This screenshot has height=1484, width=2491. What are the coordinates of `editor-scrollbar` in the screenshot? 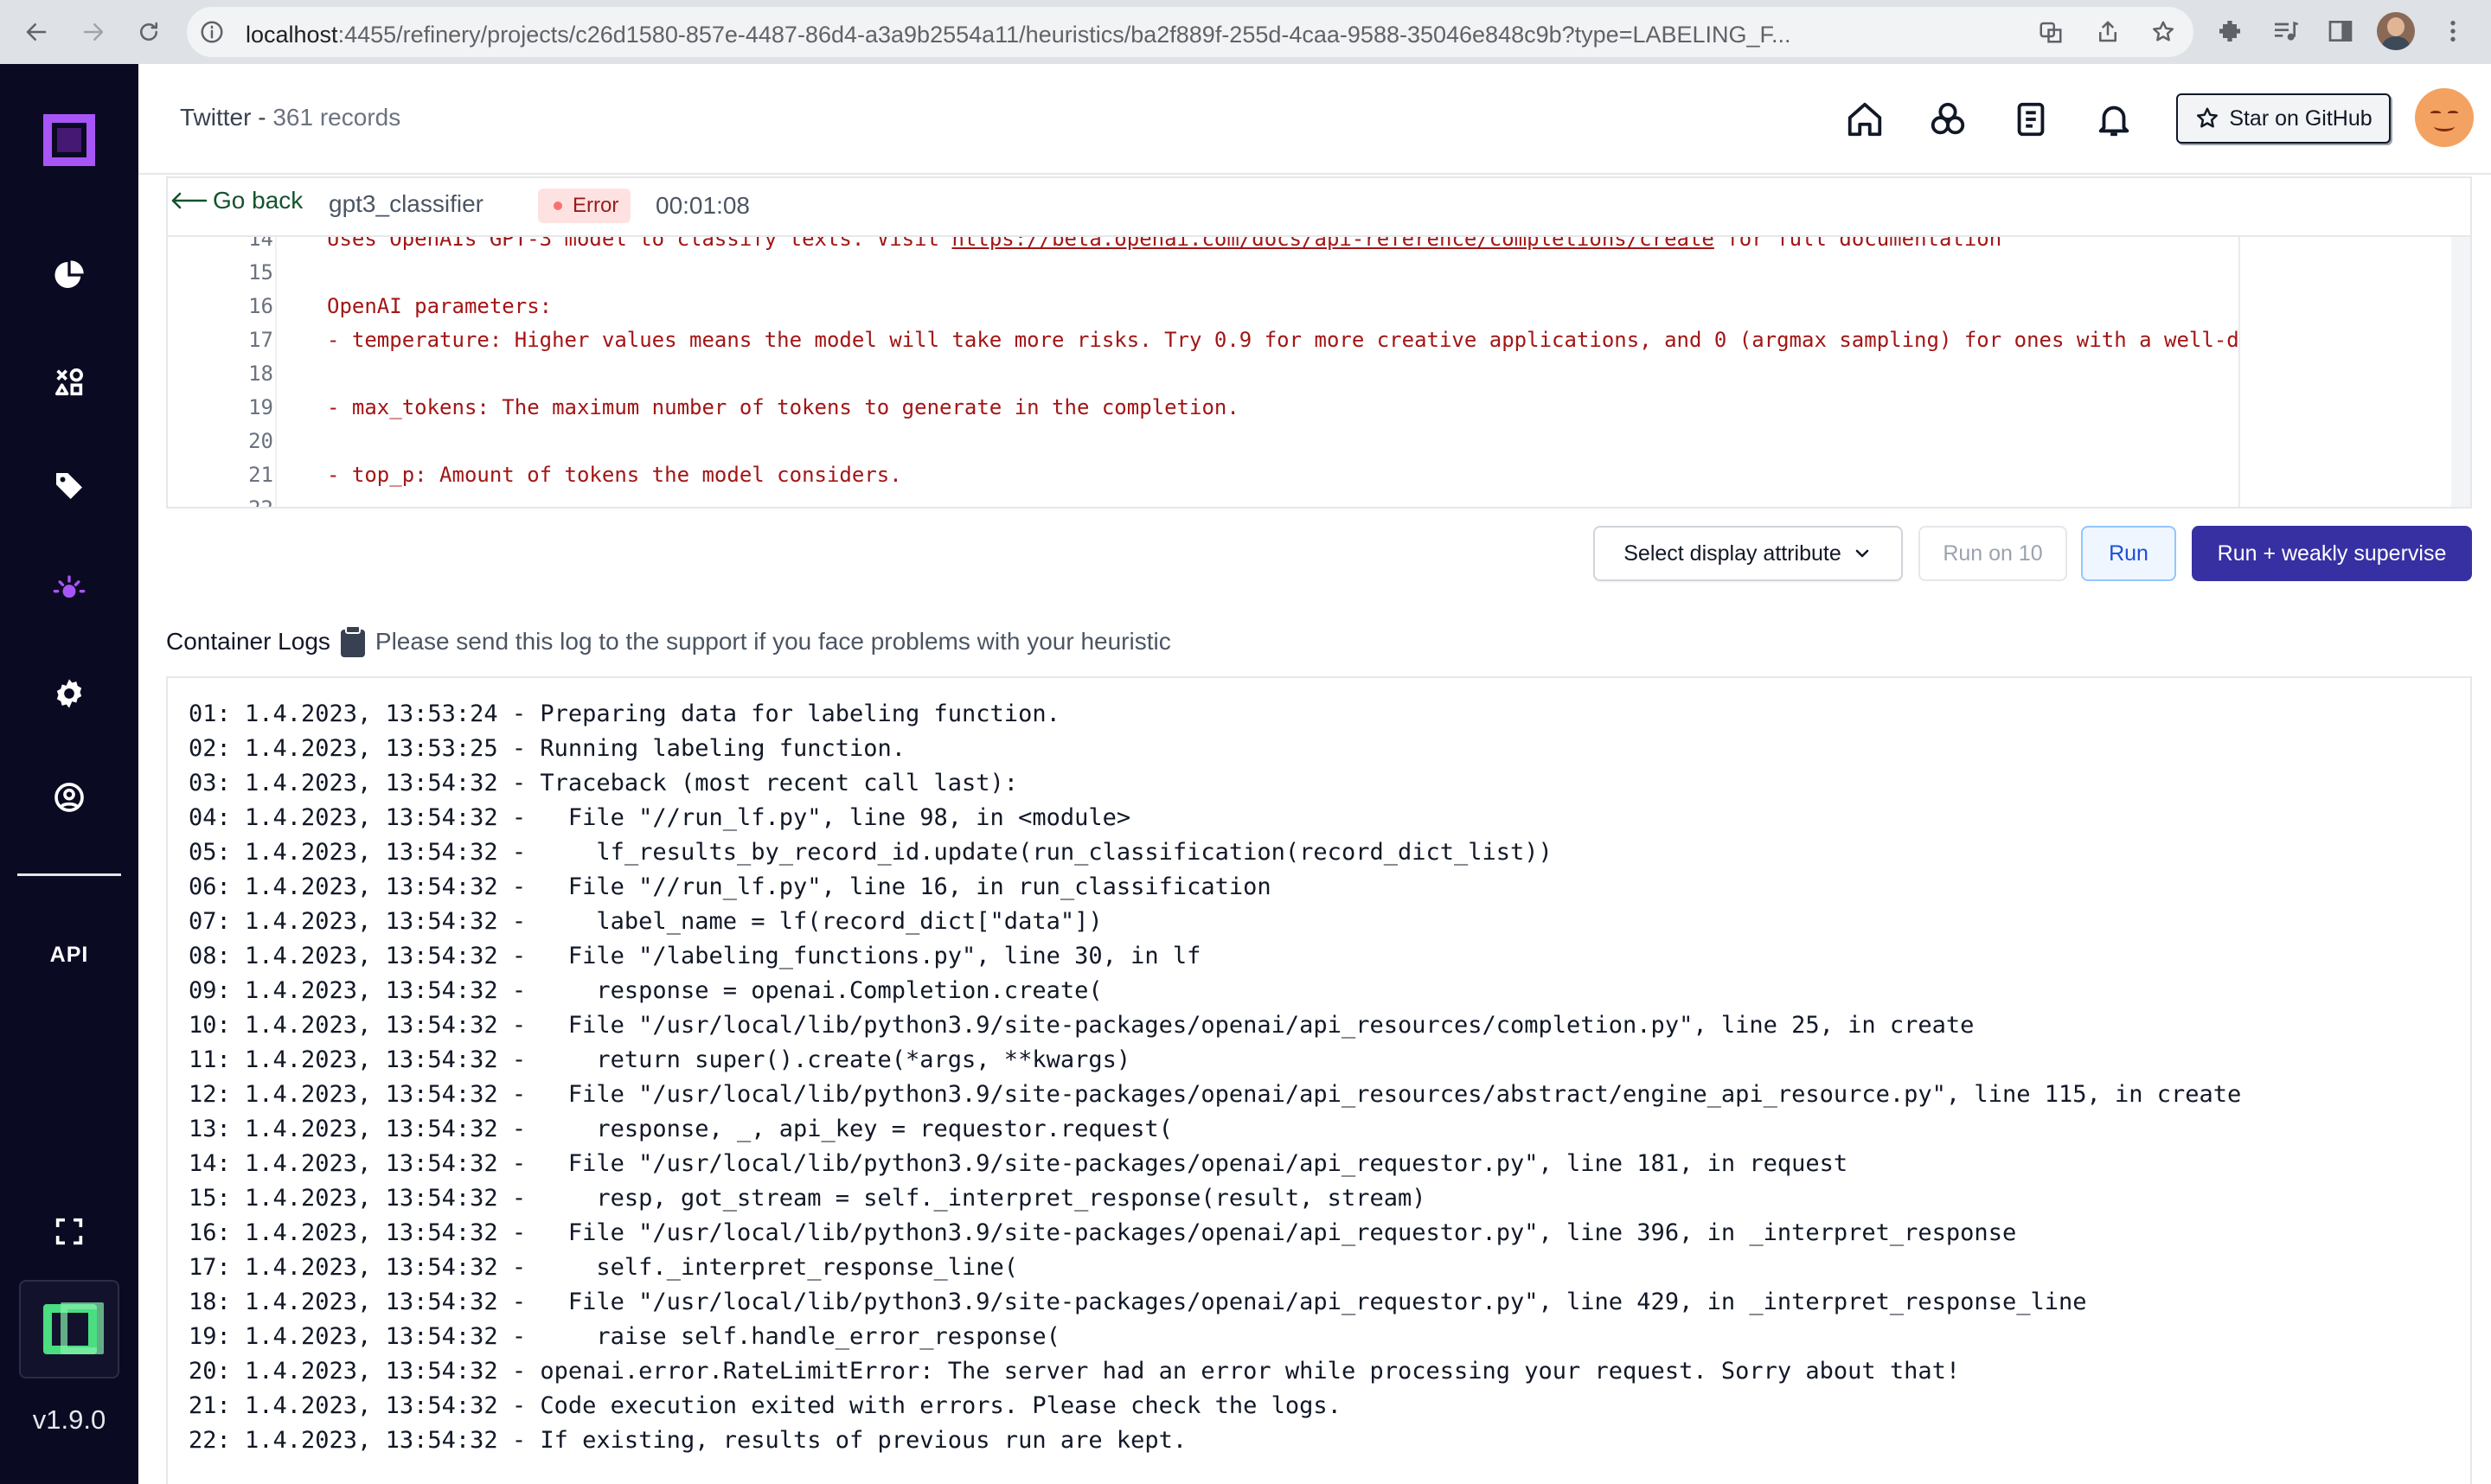 It's located at (2460, 372).